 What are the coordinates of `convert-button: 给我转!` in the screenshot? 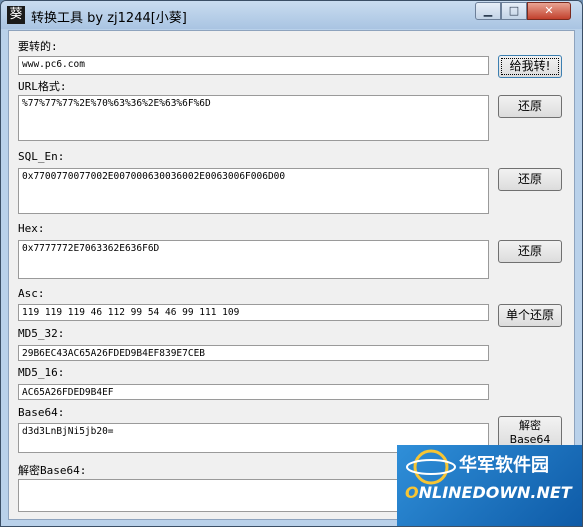 It's located at (530, 66).